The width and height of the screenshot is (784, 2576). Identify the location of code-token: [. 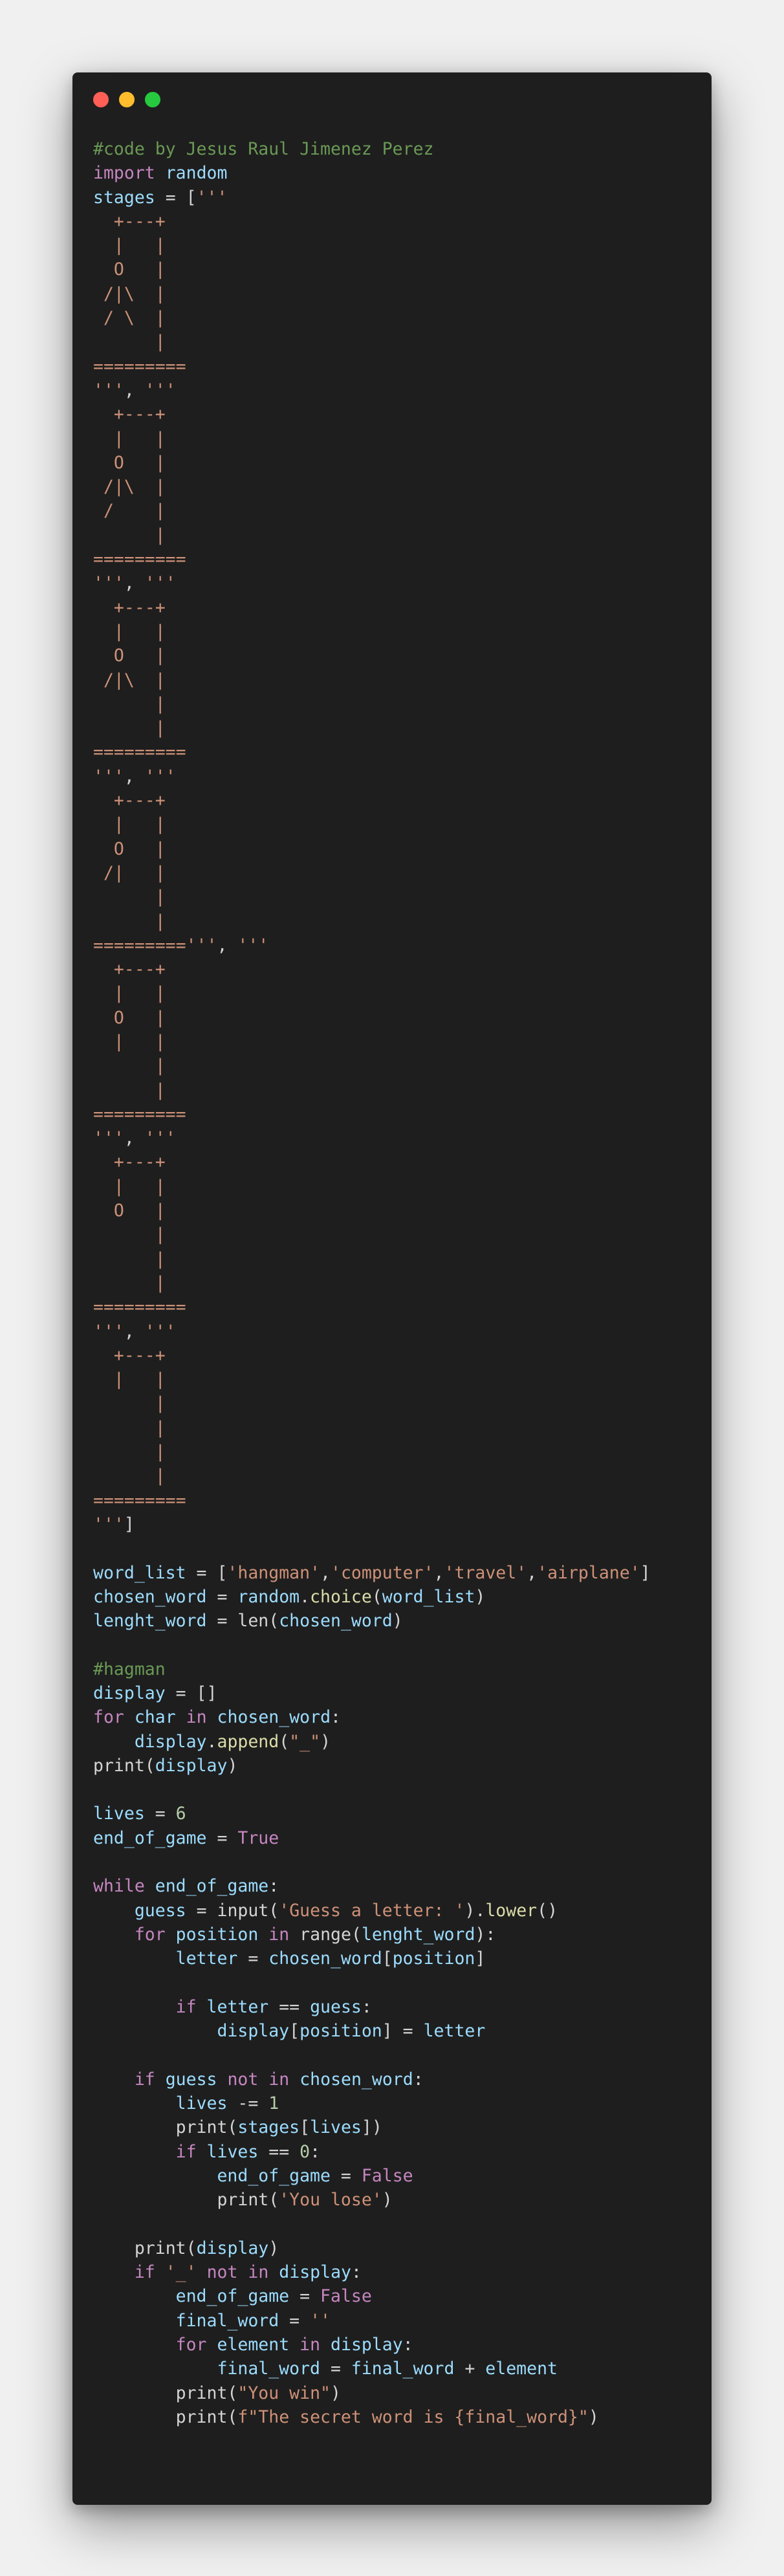
(304, 2127).